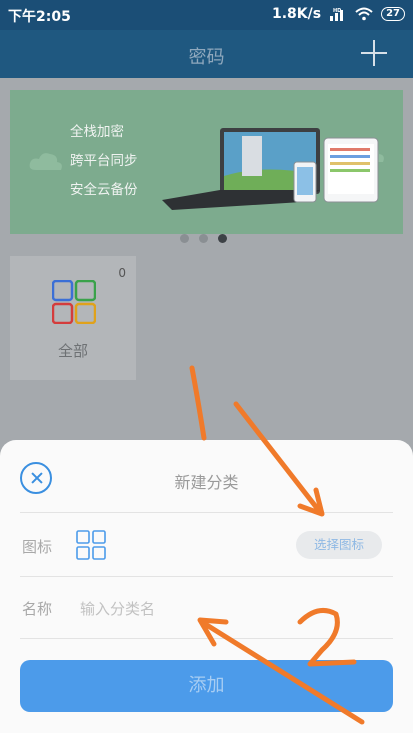  Describe the element at coordinates (91, 545) in the screenshot. I see `grid-icon` at that location.